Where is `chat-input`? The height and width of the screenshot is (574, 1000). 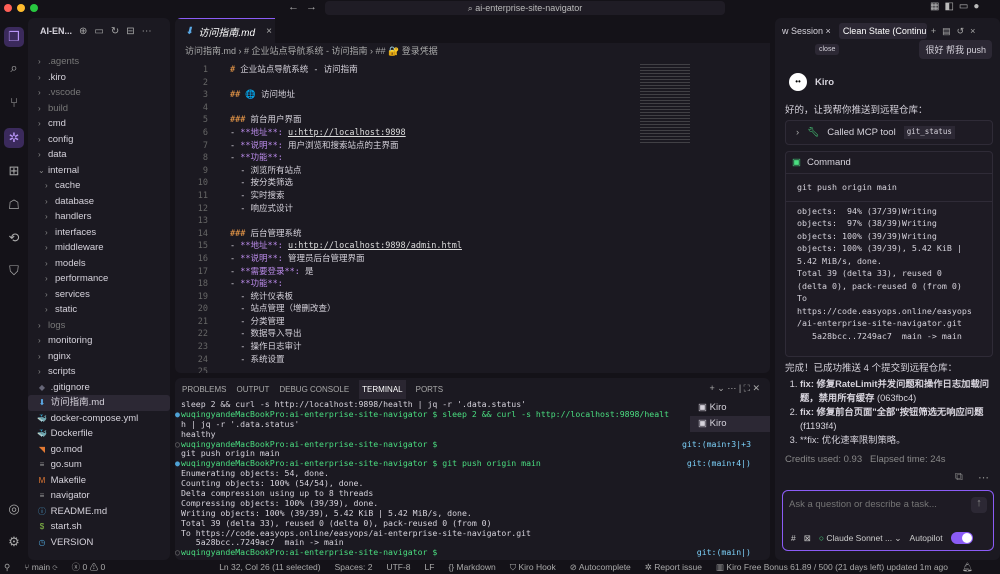
chat-input is located at coordinates (874, 504).